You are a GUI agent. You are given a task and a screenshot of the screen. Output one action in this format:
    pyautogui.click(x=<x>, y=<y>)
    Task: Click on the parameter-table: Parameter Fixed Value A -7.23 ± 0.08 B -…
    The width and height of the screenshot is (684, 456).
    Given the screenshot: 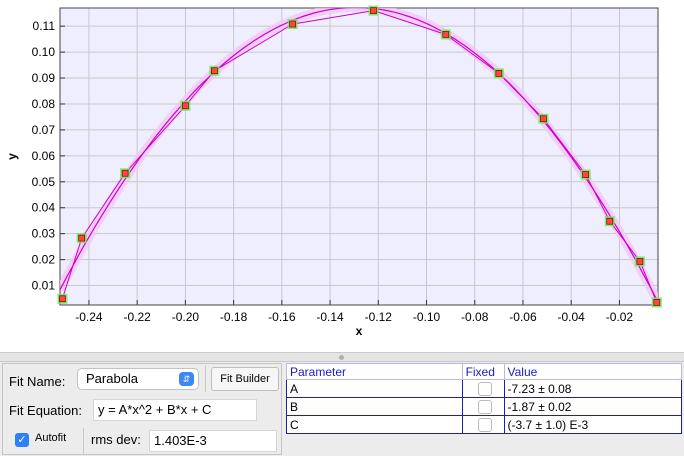 What is the action you would take?
    pyautogui.click(x=484, y=398)
    